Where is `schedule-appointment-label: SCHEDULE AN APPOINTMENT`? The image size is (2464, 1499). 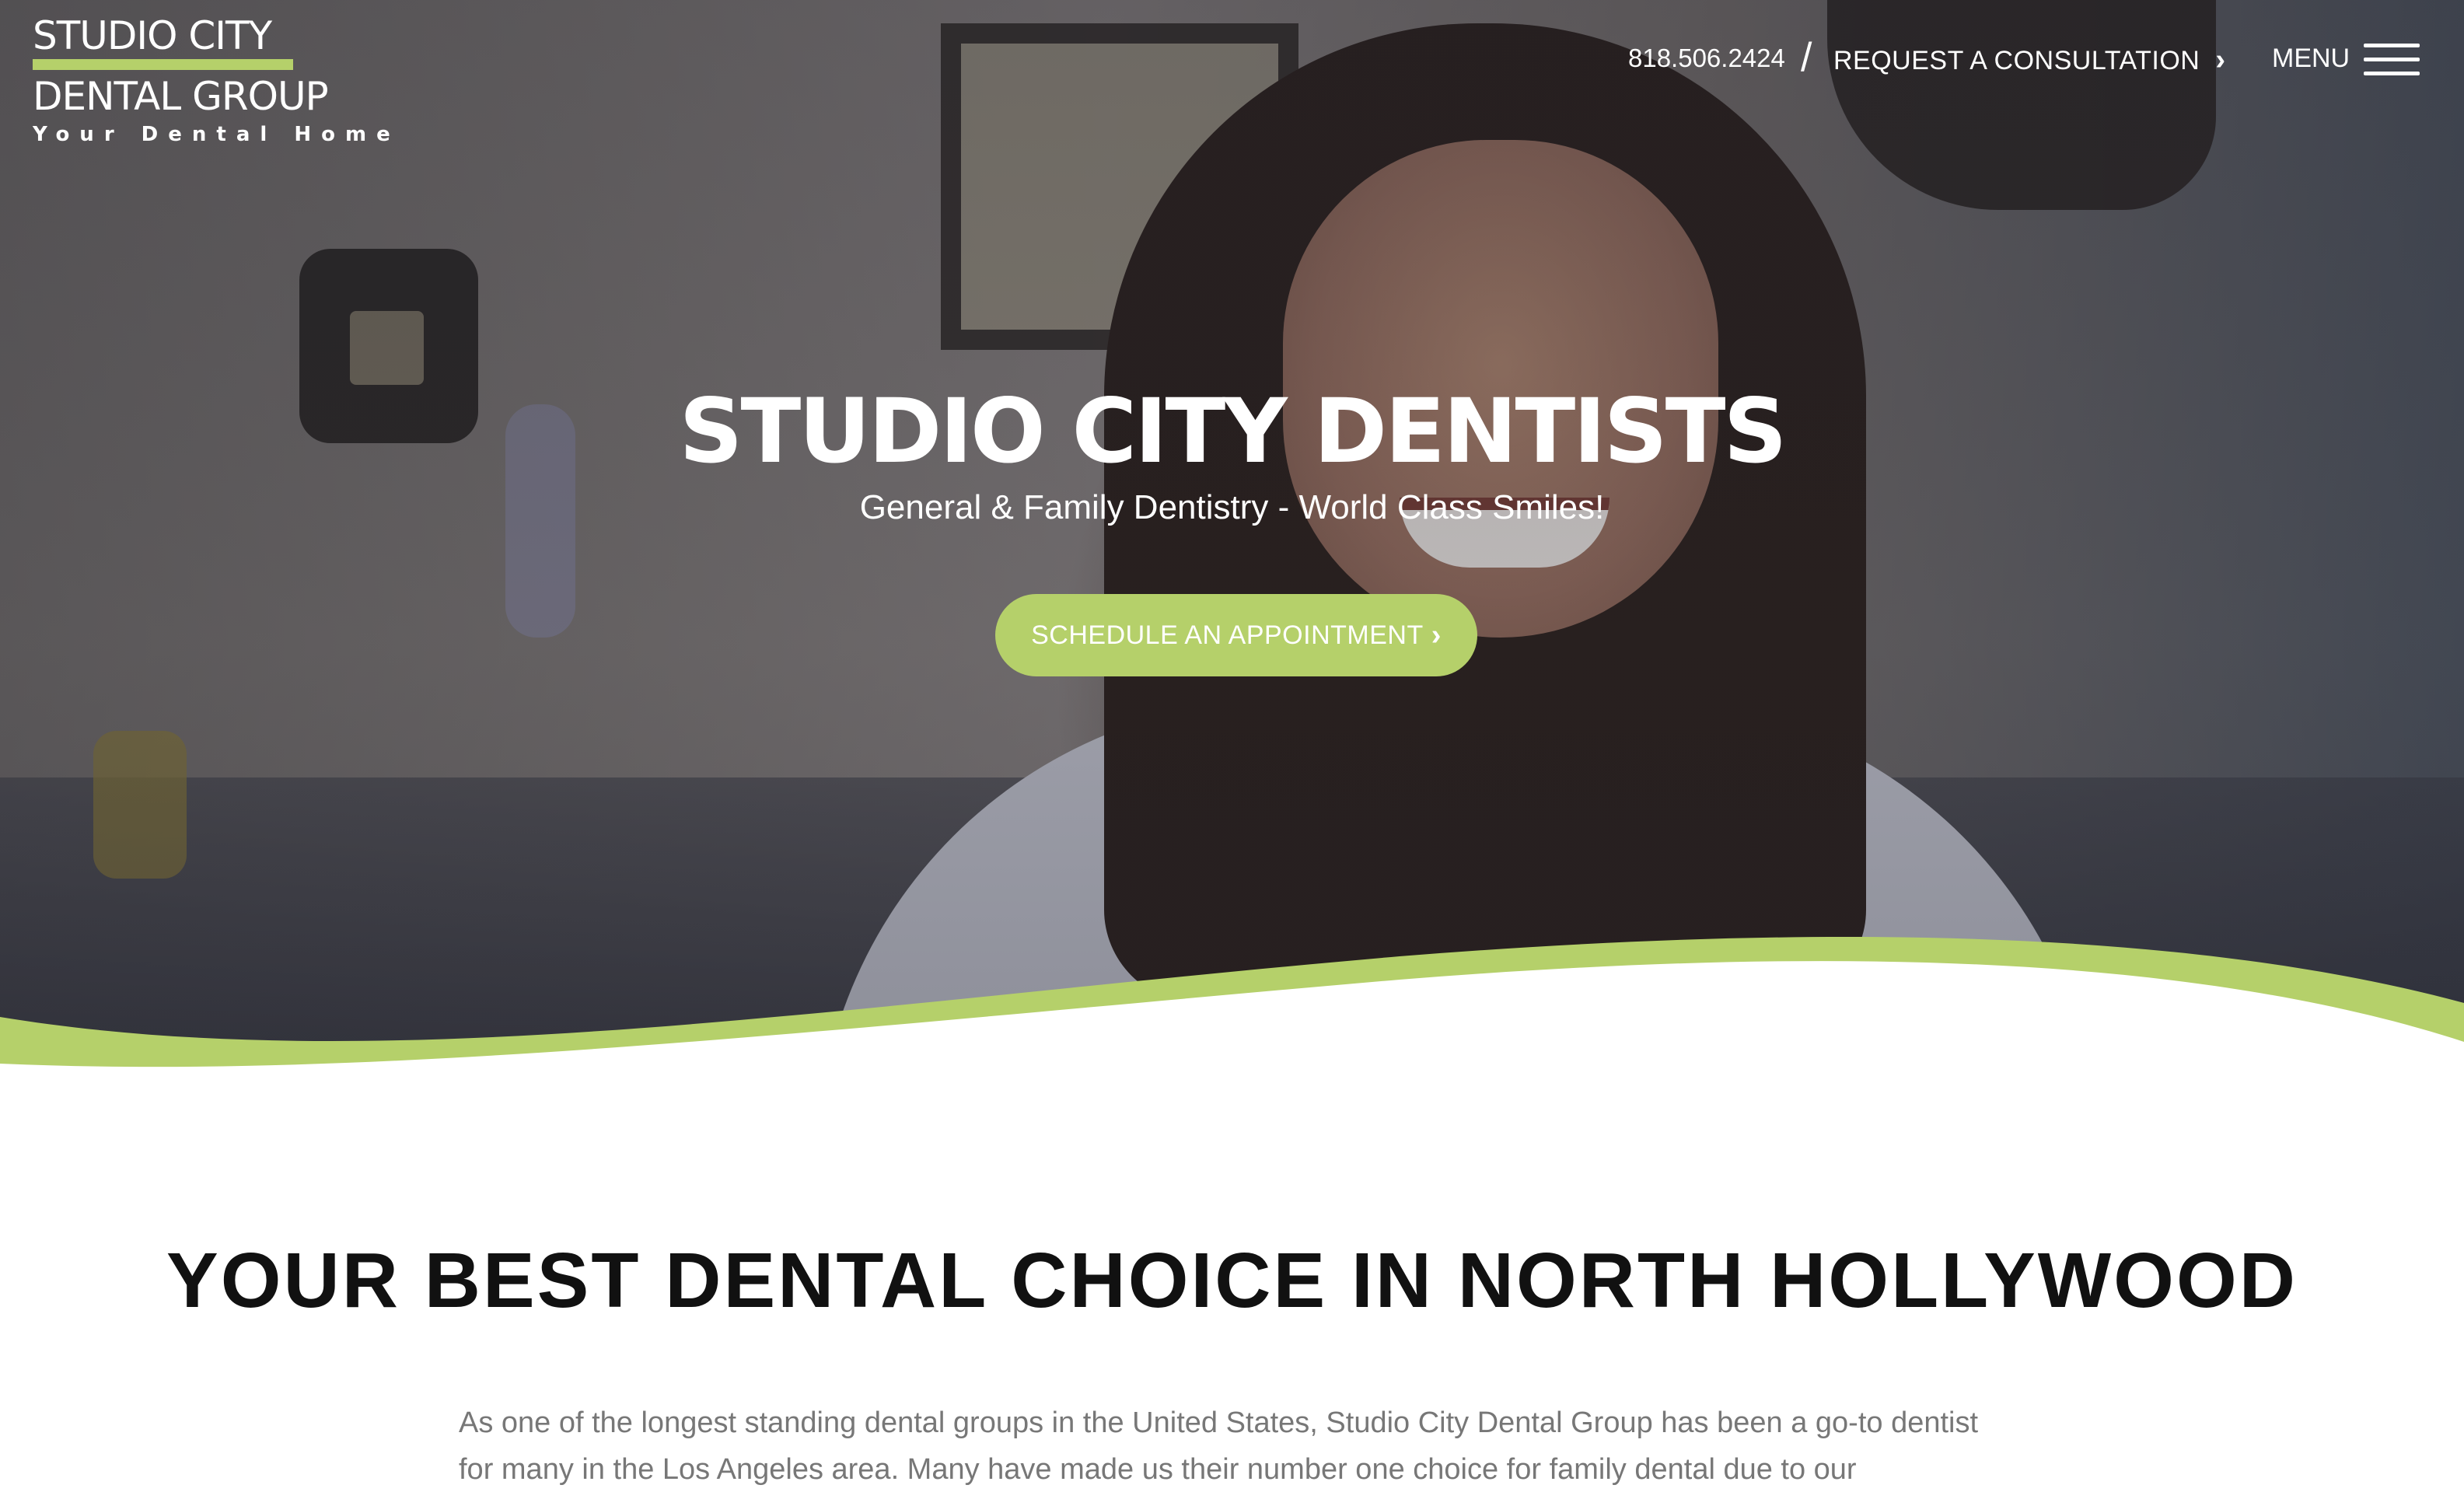 schedule-appointment-label: SCHEDULE AN APPOINTMENT is located at coordinates (1227, 635).